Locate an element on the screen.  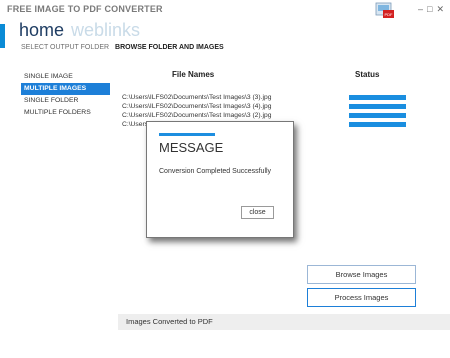
dialog-title: MESSAGE is located at coordinates (191, 147).